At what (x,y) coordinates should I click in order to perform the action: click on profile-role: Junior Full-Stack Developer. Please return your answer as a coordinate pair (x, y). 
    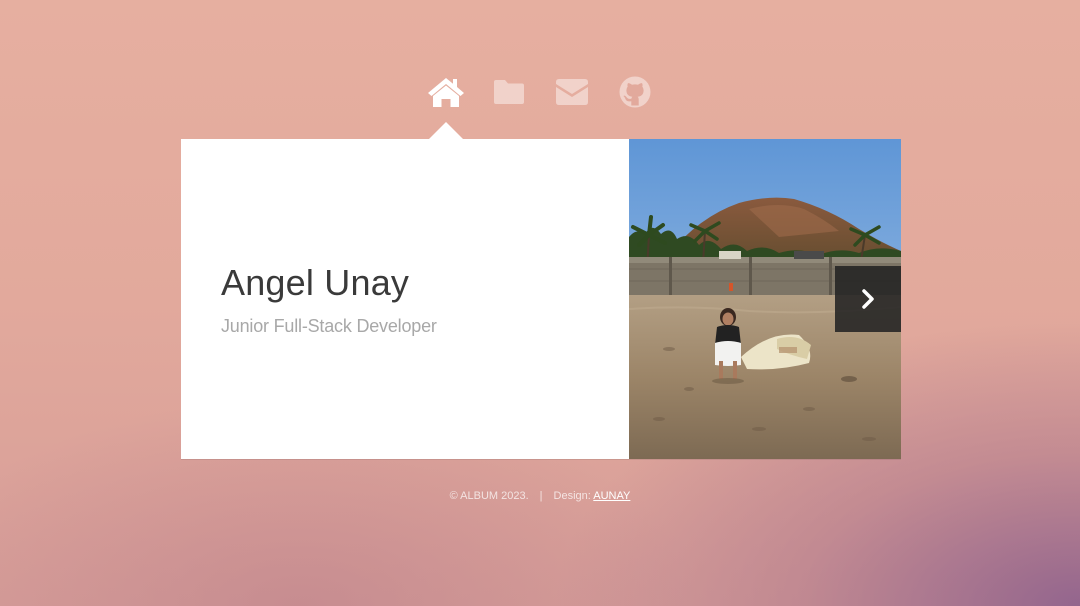
    Looking at the image, I should click on (329, 326).